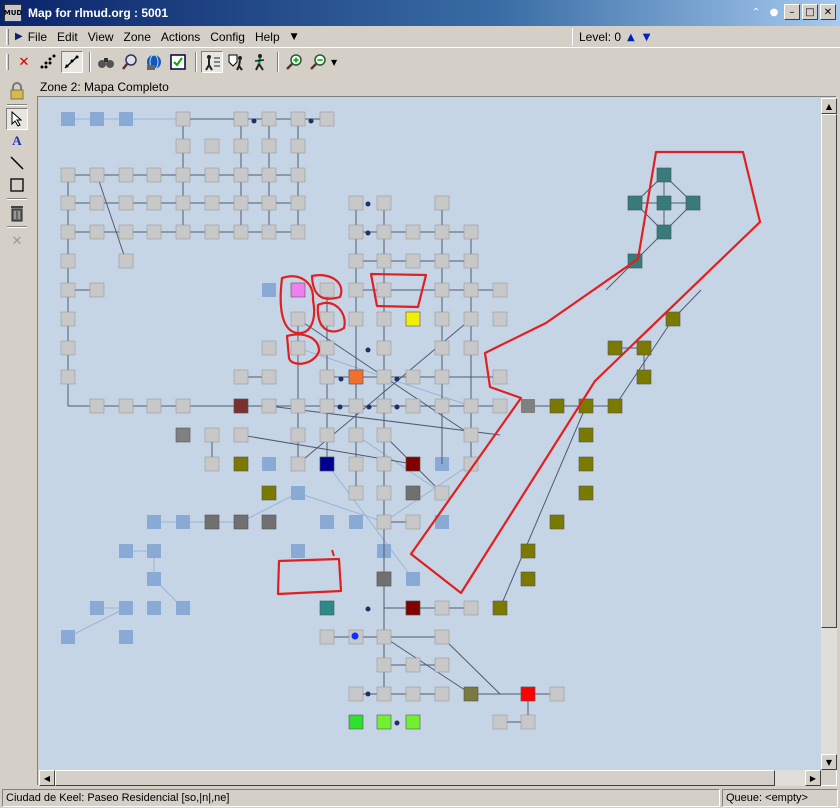 This screenshot has width=840, height=808. What do you see at coordinates (774, 12) in the screenshot?
I see `pin-icon: ●` at bounding box center [774, 12].